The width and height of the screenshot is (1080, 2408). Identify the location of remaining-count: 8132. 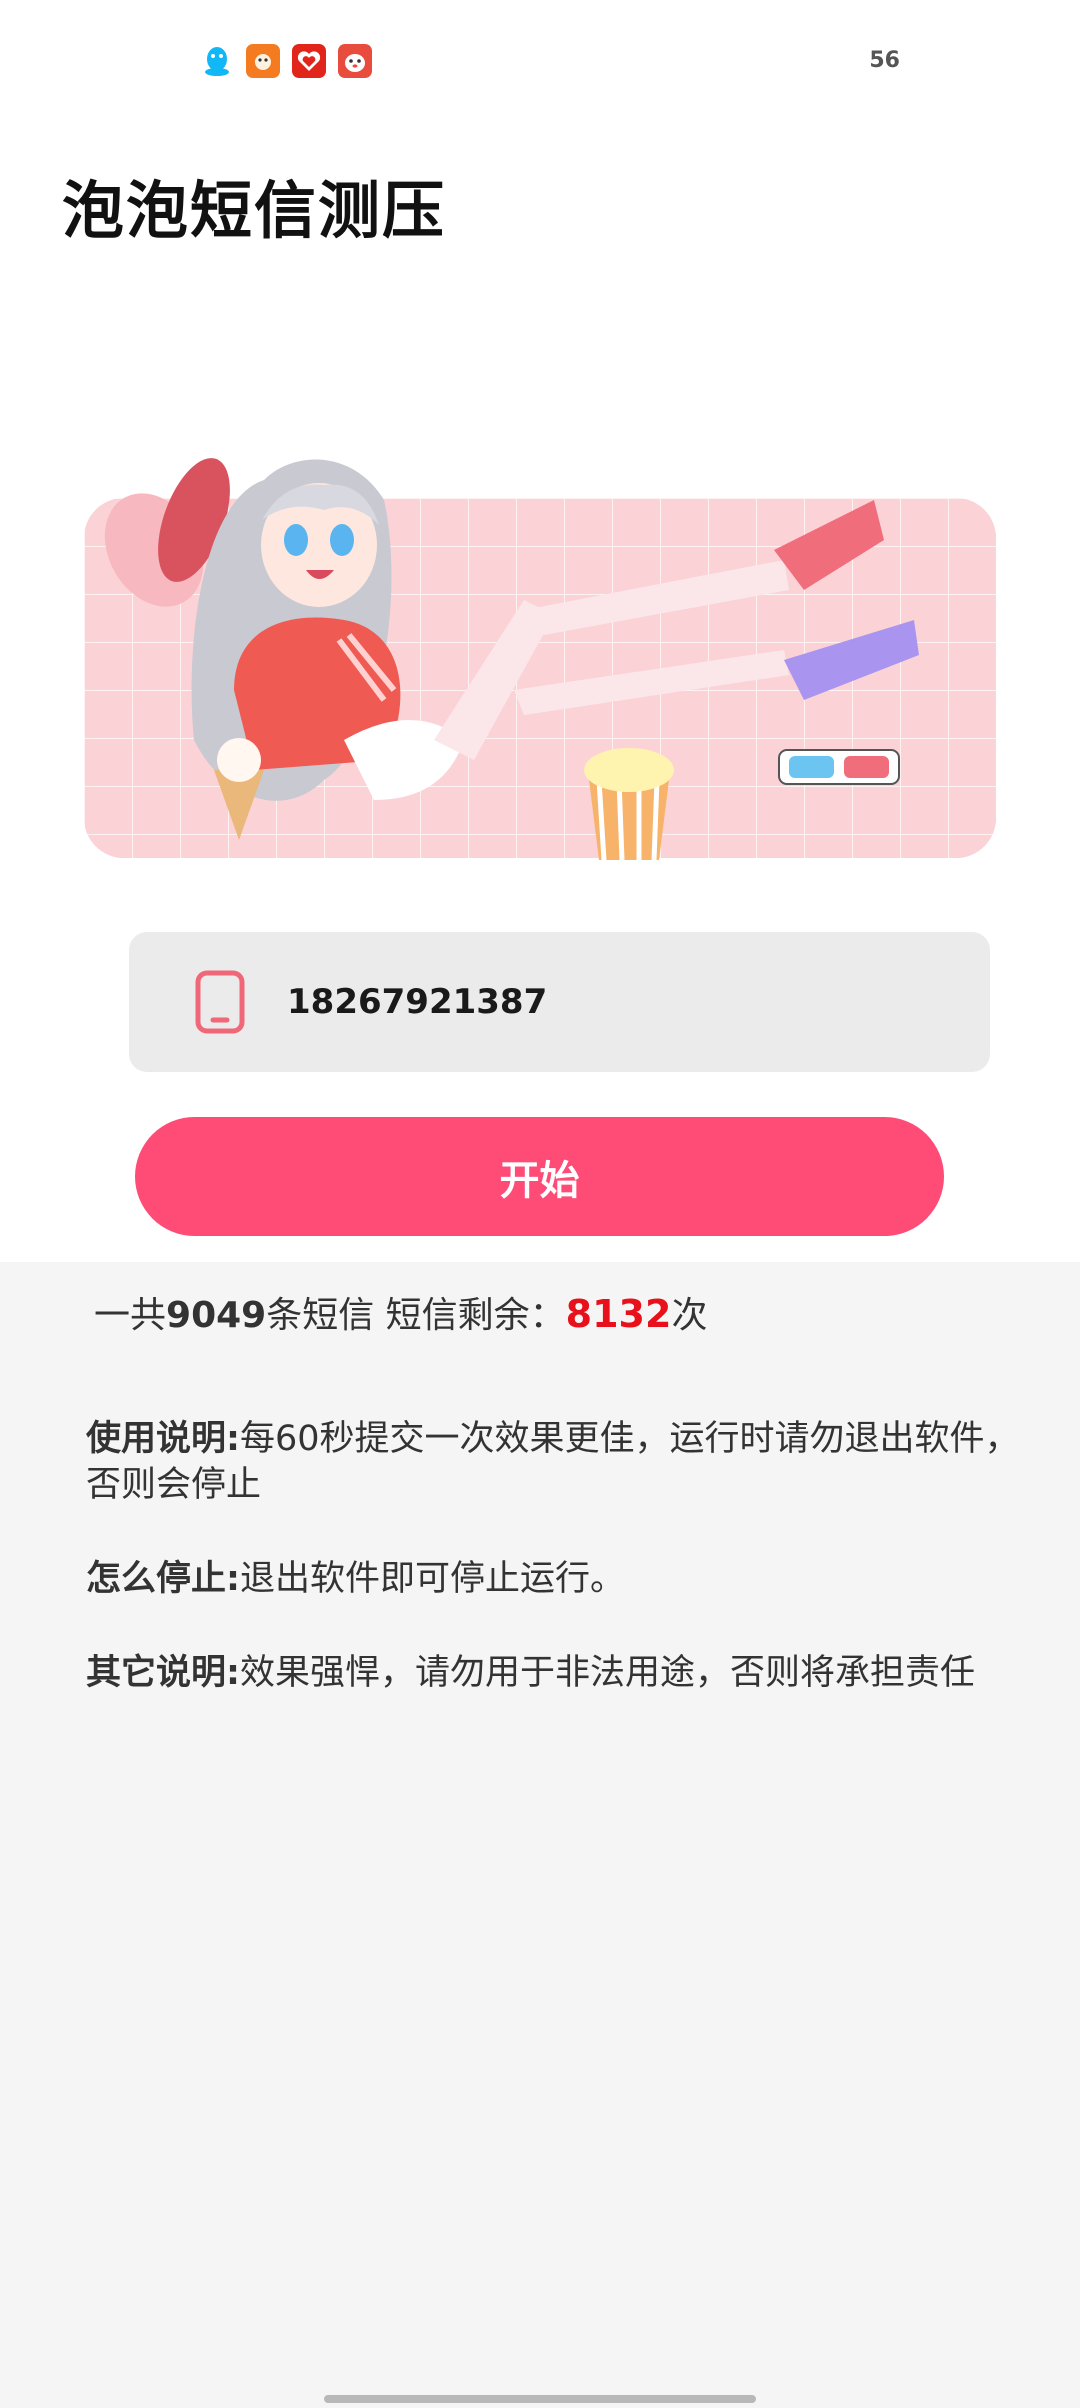
(618, 1314).